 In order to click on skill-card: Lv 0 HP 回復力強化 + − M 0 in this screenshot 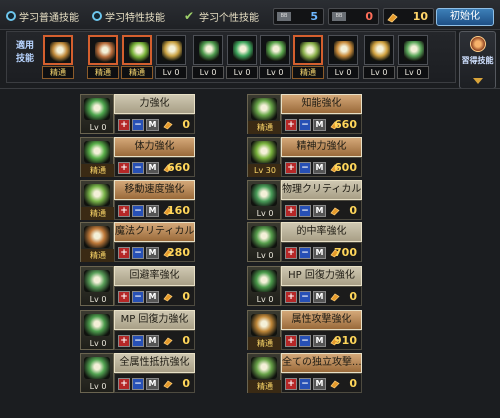, I will do `click(304, 286)`.